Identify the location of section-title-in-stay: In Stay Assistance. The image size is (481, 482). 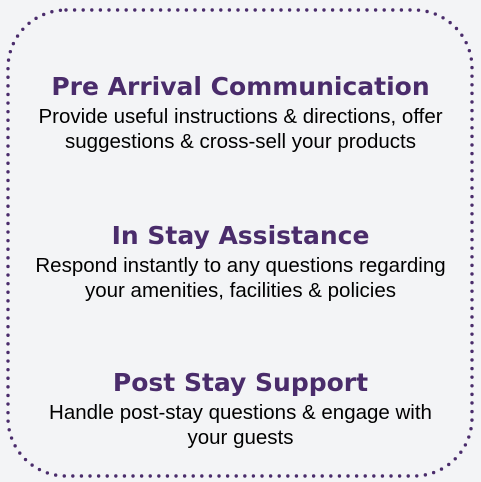
(240, 235).